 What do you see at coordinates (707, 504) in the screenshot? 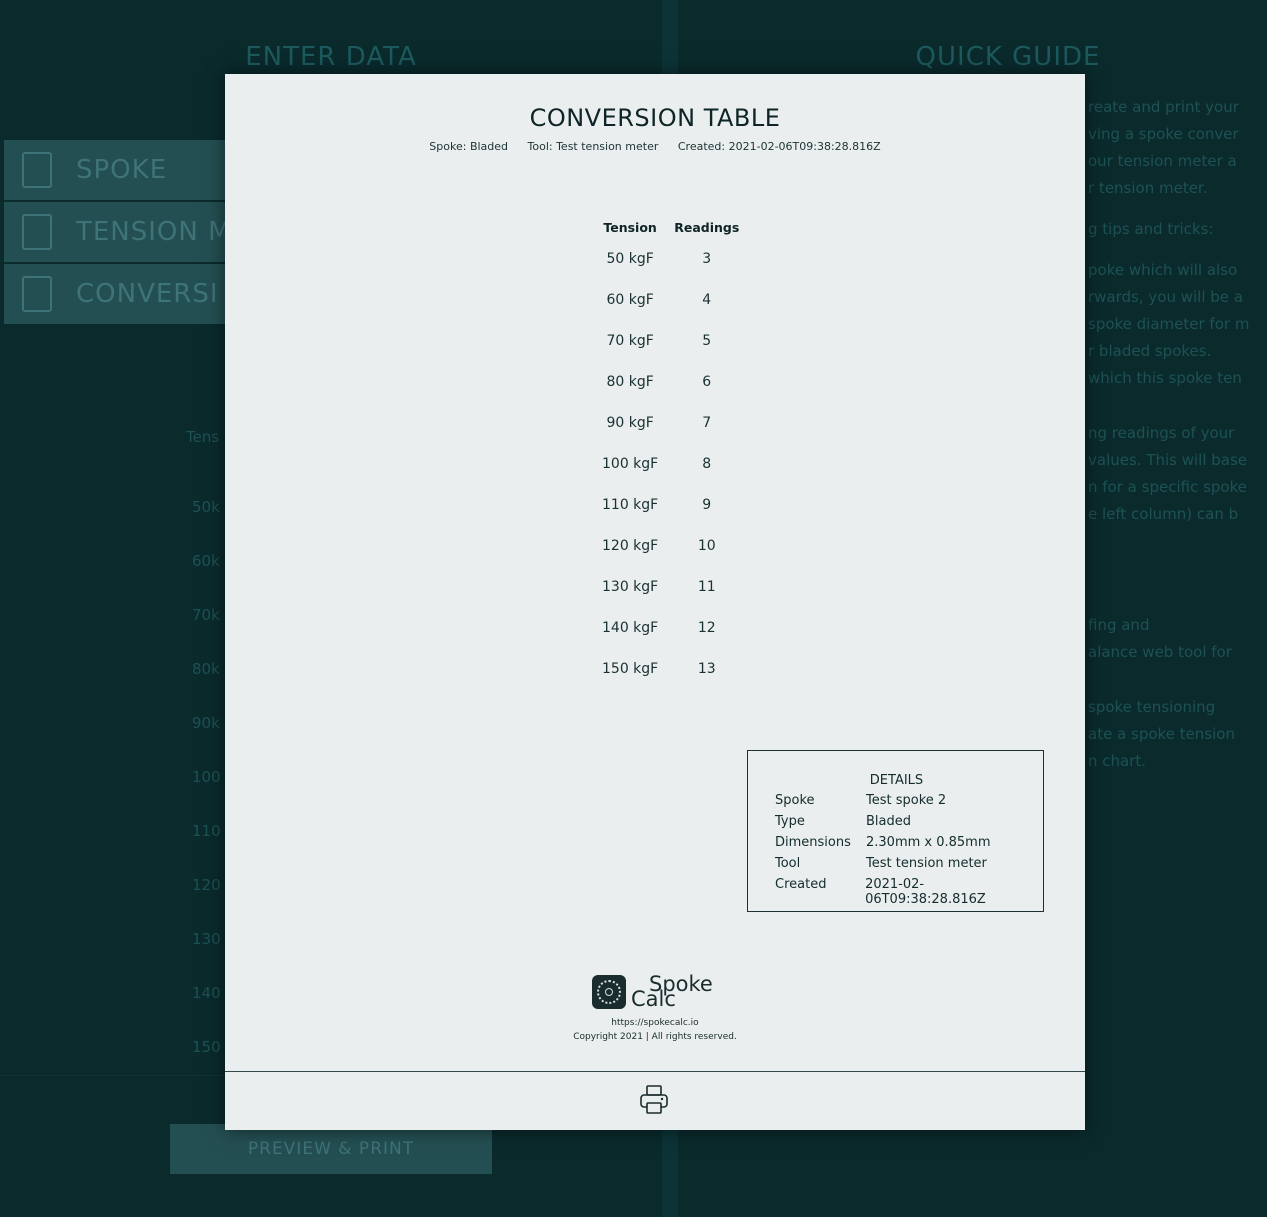
I see `reading-cell: 9` at bounding box center [707, 504].